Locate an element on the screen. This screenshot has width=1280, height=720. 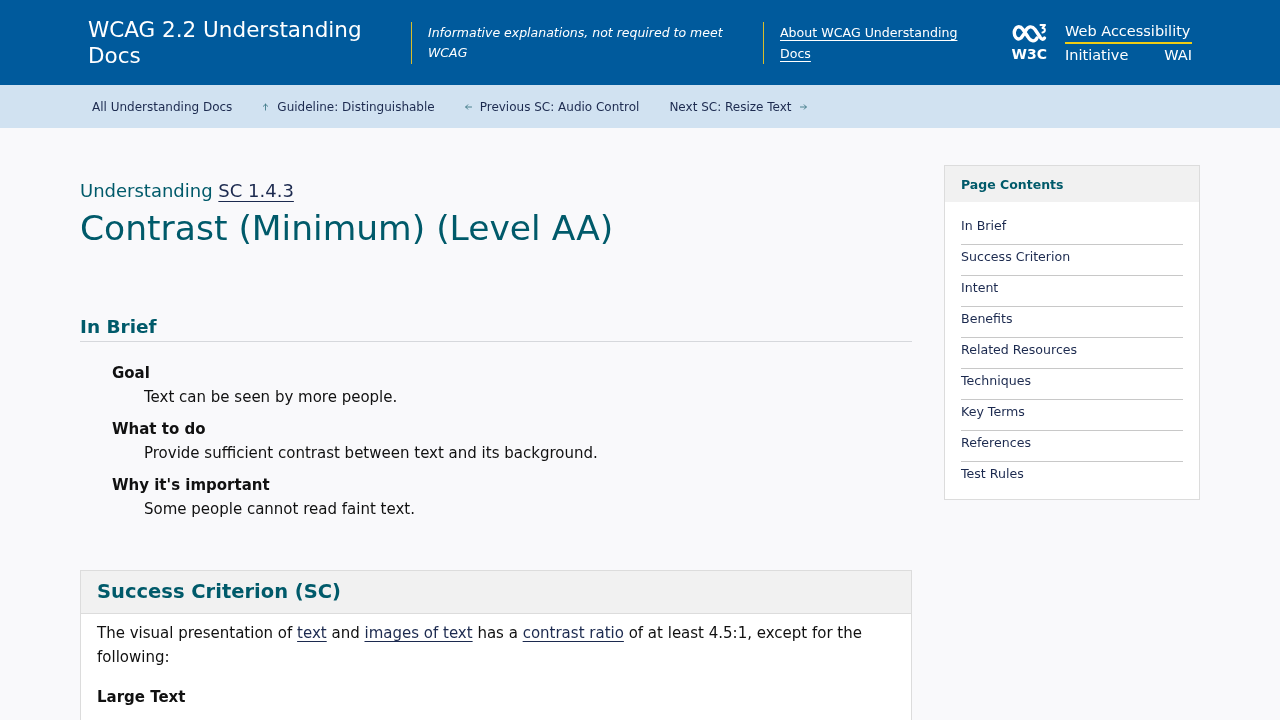
site-tagline: Informative explanations, not required to meet WCAG is located at coordinates (576, 42).